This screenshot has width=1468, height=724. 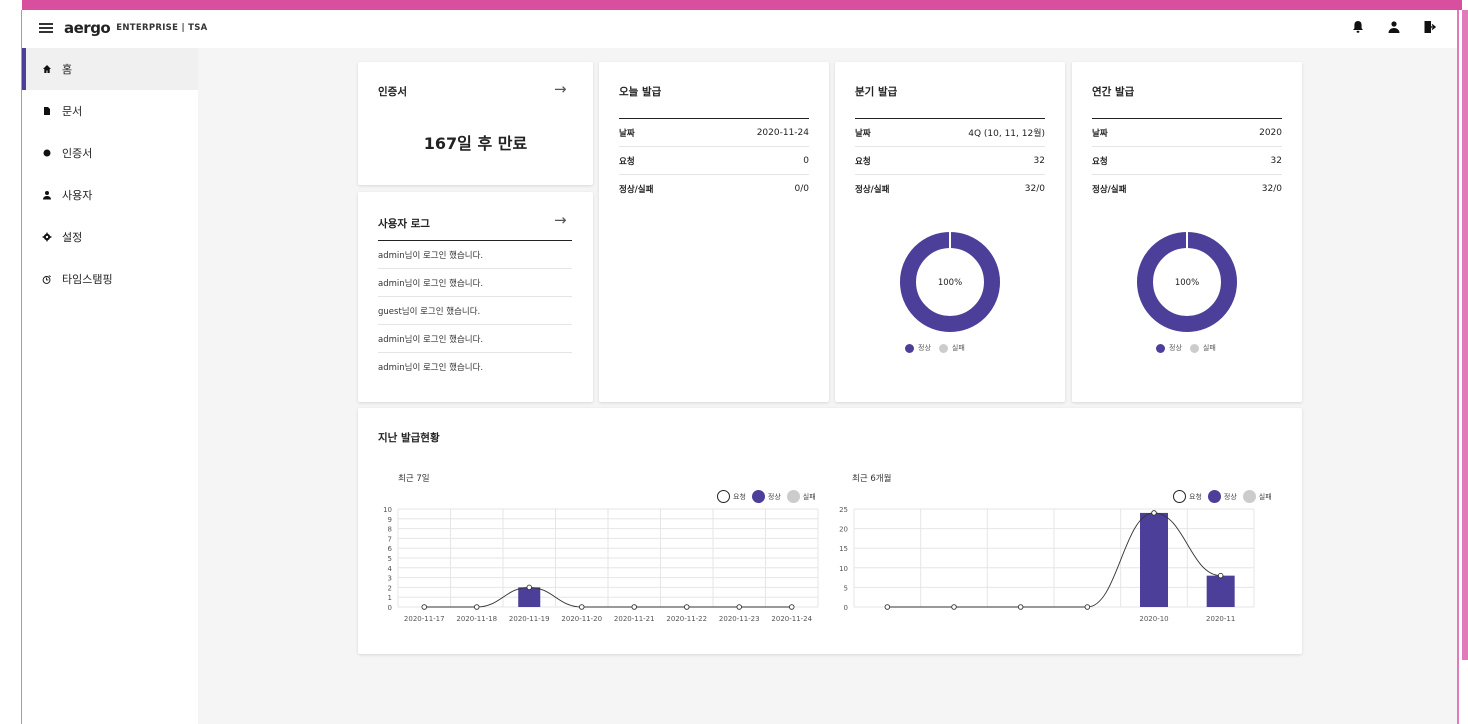 I want to click on quarter-table: 날짜 4Q (10, 11, 12월) 요청 32 정상/실패 32/0, so click(x=950, y=160).